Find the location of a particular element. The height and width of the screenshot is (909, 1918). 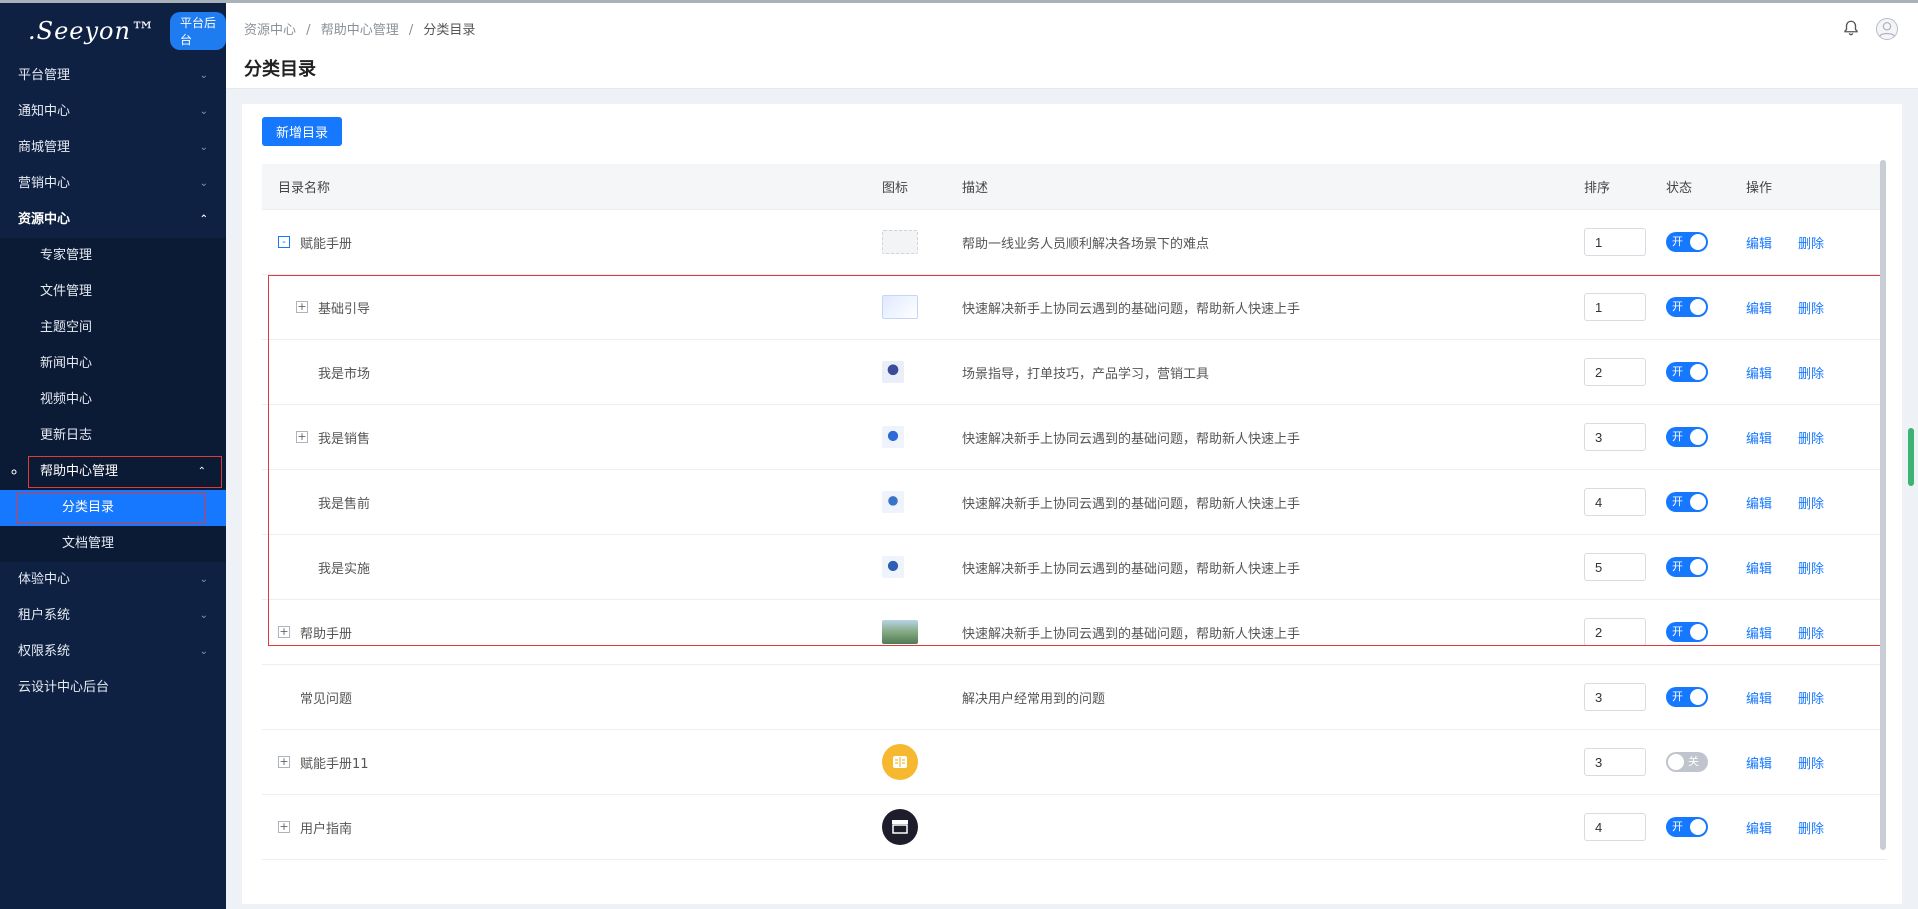

add-category-button: 新增目录 is located at coordinates (302, 131).